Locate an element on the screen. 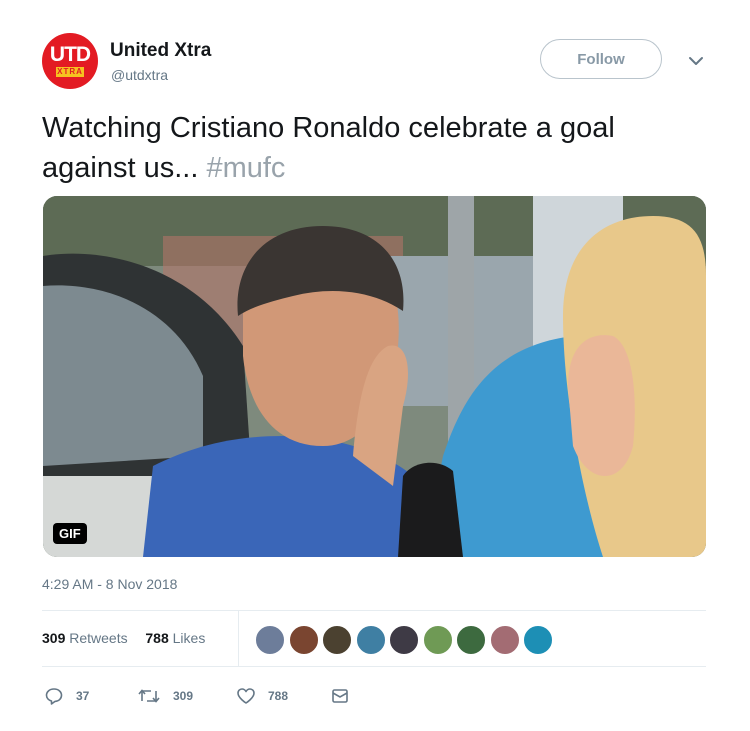  retweets-count: 309 is located at coordinates (53, 638).